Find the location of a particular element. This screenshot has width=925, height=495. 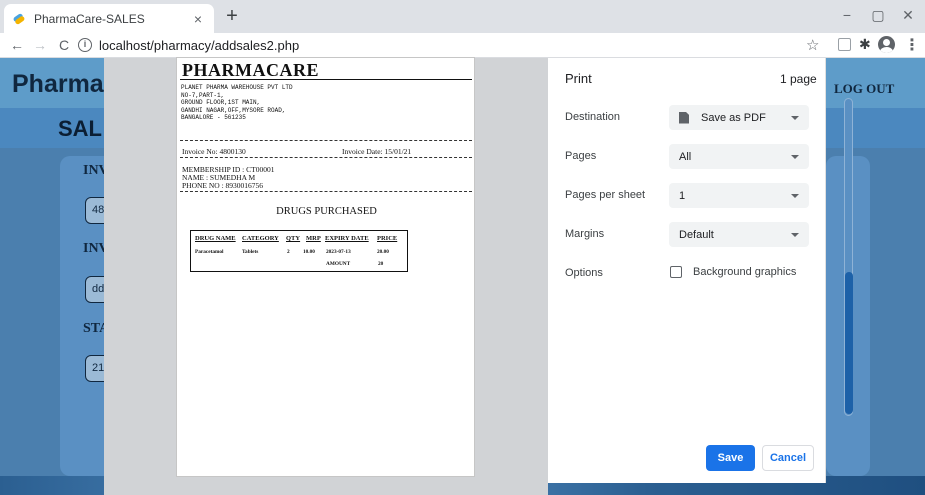

table-cell: Tablets is located at coordinates (250, 252).